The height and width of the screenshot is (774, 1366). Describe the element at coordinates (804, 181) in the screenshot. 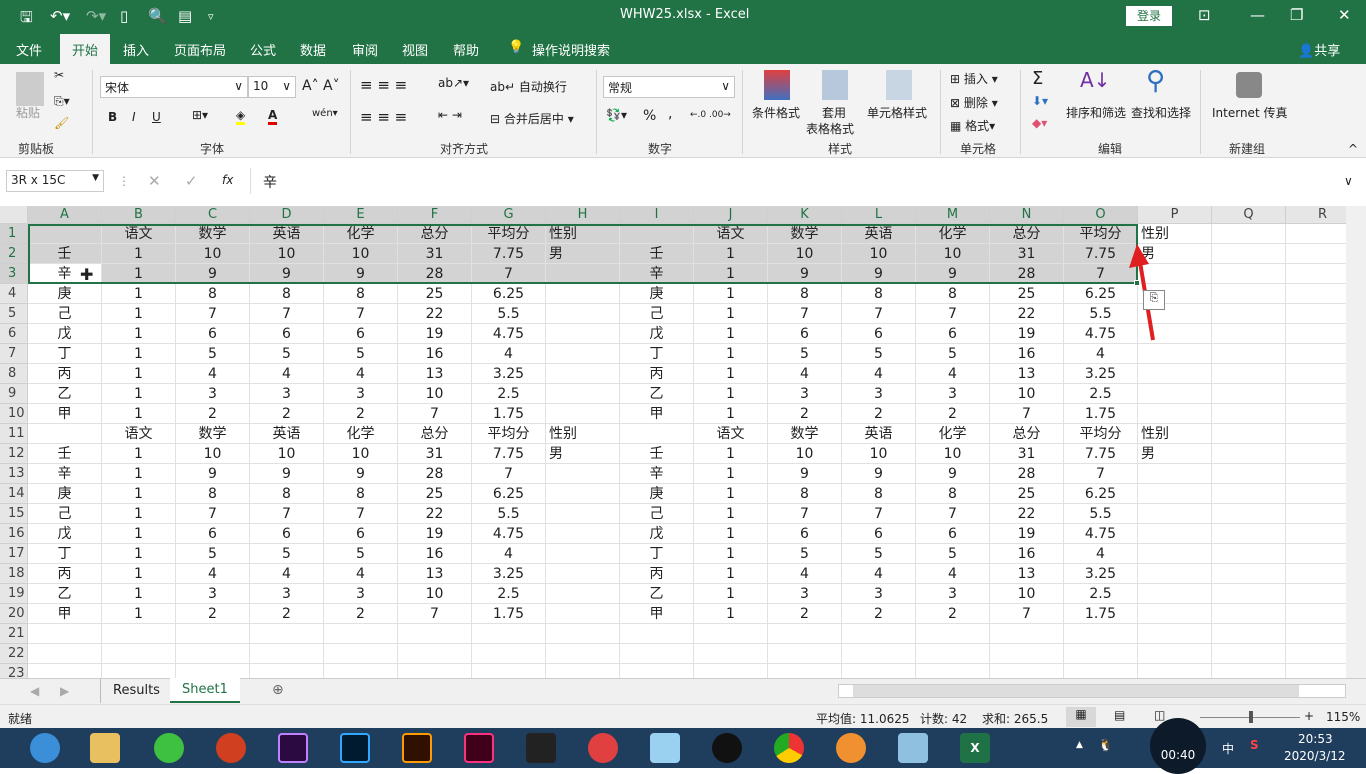

I see `formula-input: 辛` at that location.